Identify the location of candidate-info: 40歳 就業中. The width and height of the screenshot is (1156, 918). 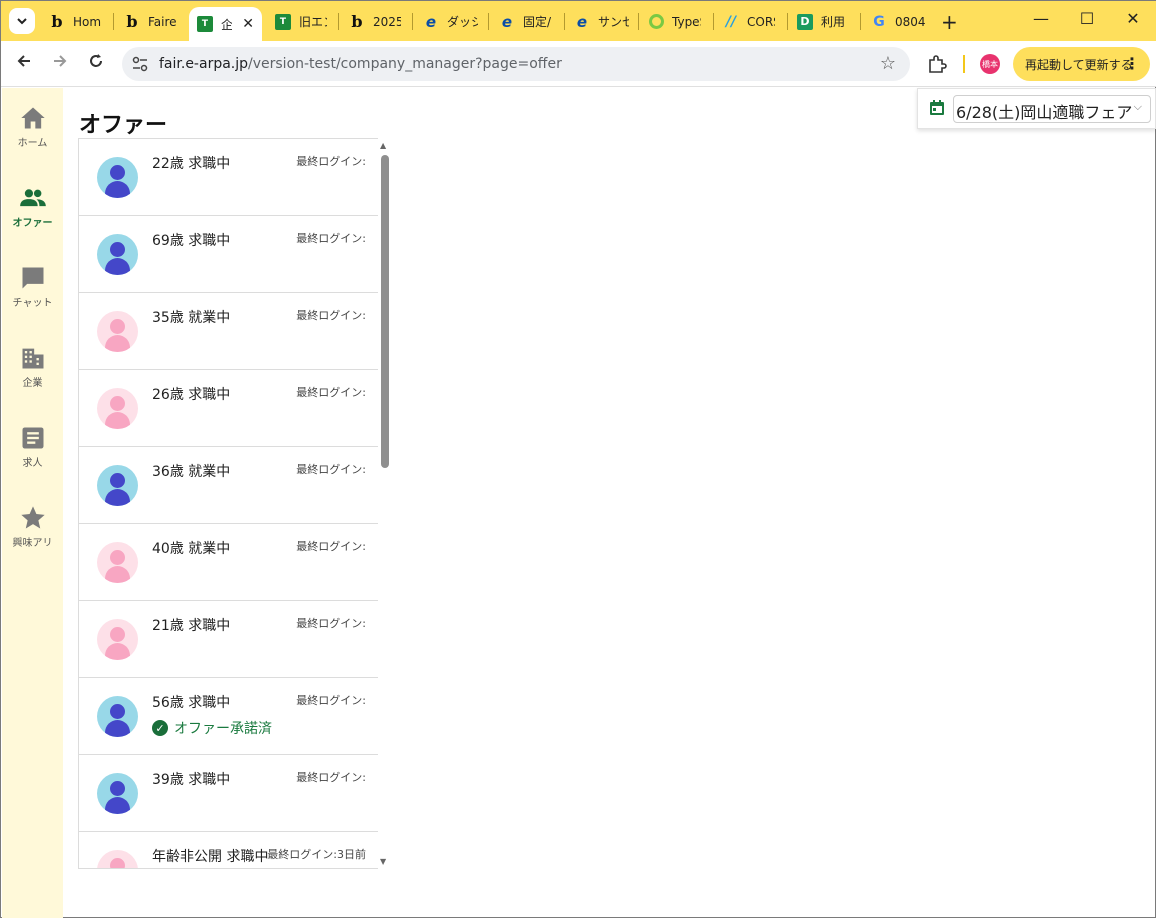
(191, 549).